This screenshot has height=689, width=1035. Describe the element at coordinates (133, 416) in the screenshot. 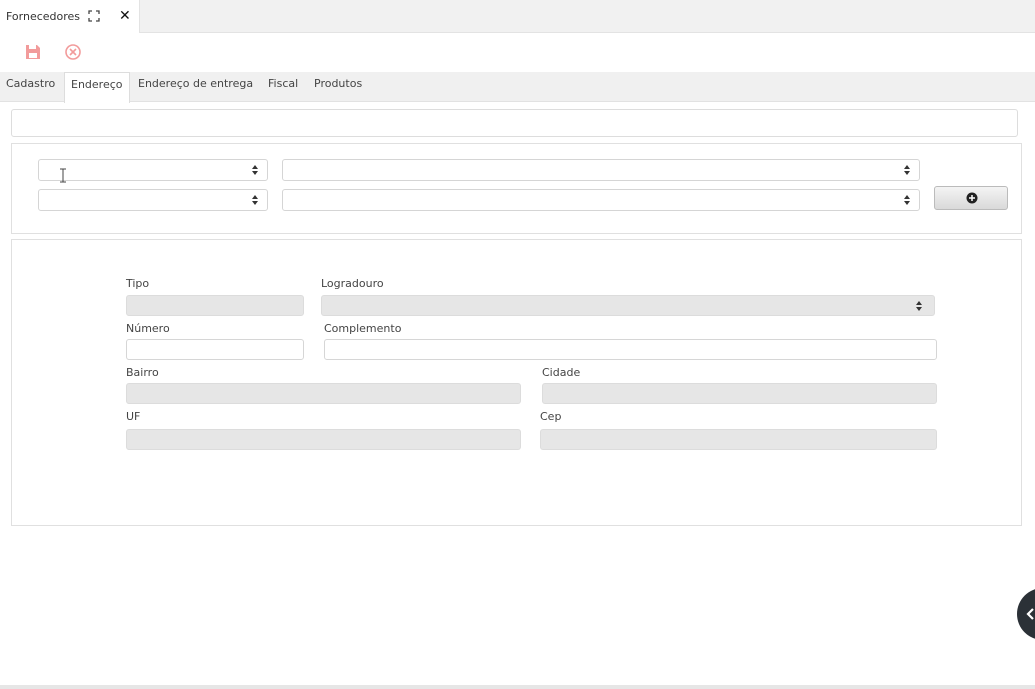

I see `uf-label: UF` at that location.